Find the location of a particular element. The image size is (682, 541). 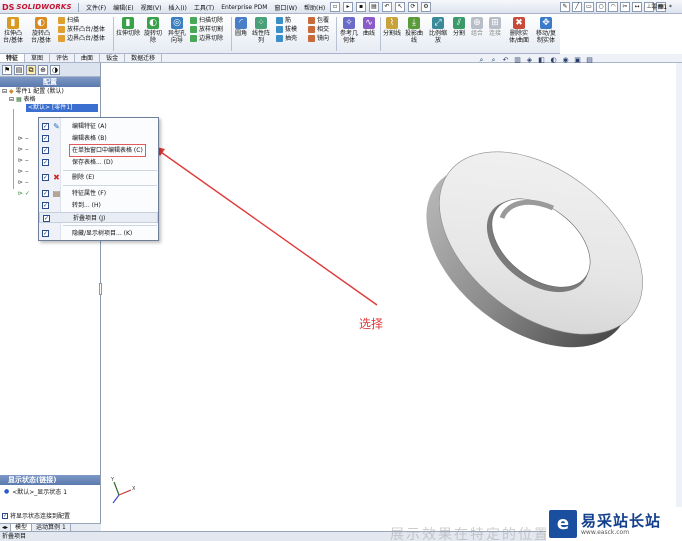

display-state-label: <默认>_显示状态 1 is located at coordinates (40, 492).